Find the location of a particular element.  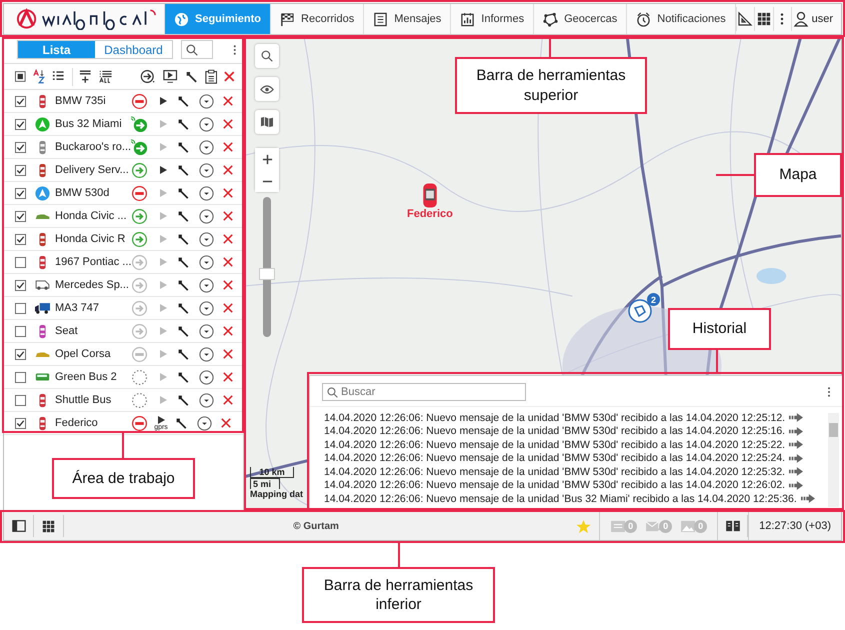

unit-name: Bus 32 Miami is located at coordinates (92, 124).